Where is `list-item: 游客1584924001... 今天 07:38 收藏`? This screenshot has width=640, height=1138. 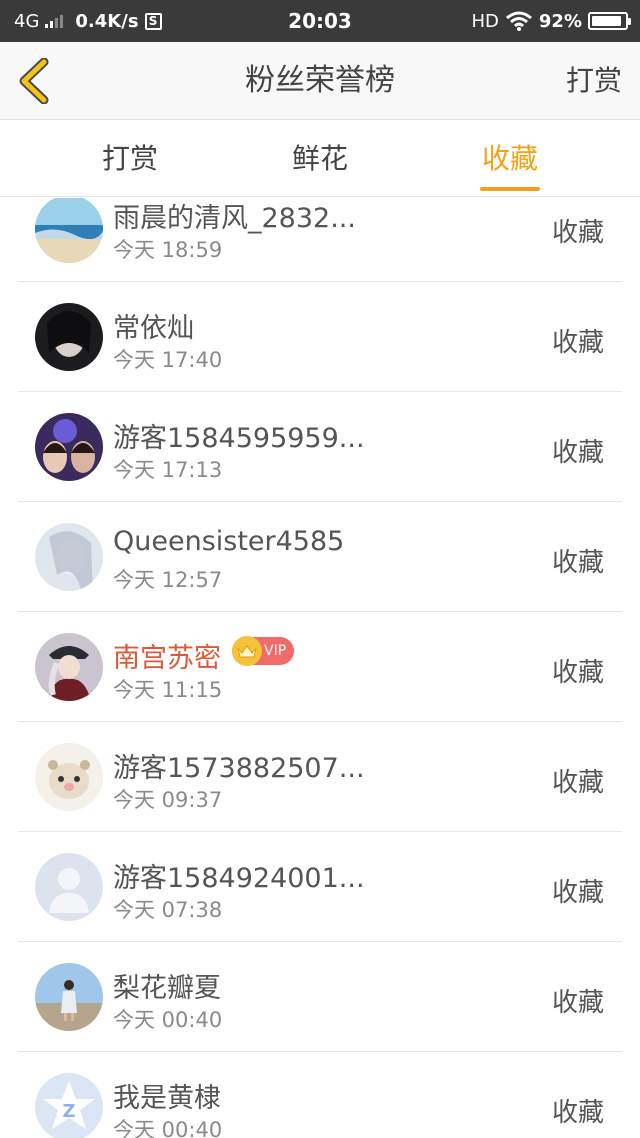 list-item: 游客1584924001... 今天 07:38 收藏 is located at coordinates (320, 887).